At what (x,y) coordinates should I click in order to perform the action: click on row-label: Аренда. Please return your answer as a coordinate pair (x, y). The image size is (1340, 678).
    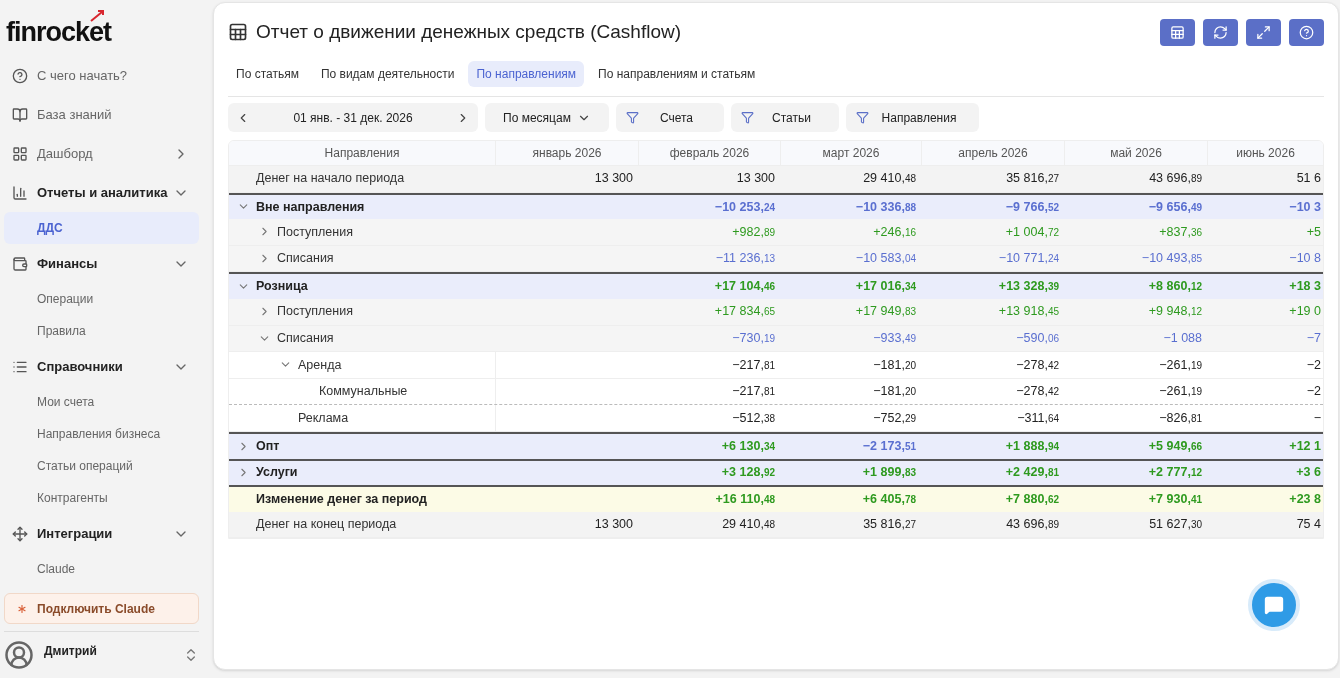
    Looking at the image, I should click on (320, 365).